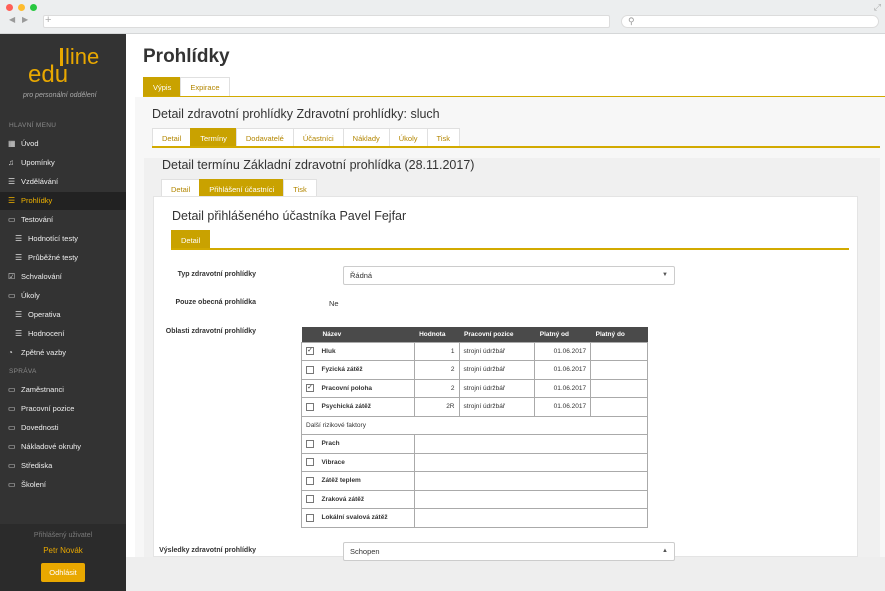 The width and height of the screenshot is (885, 591). I want to click on browser-chrome: ◀ ▶ + ⚲ ⤢, so click(442, 17).